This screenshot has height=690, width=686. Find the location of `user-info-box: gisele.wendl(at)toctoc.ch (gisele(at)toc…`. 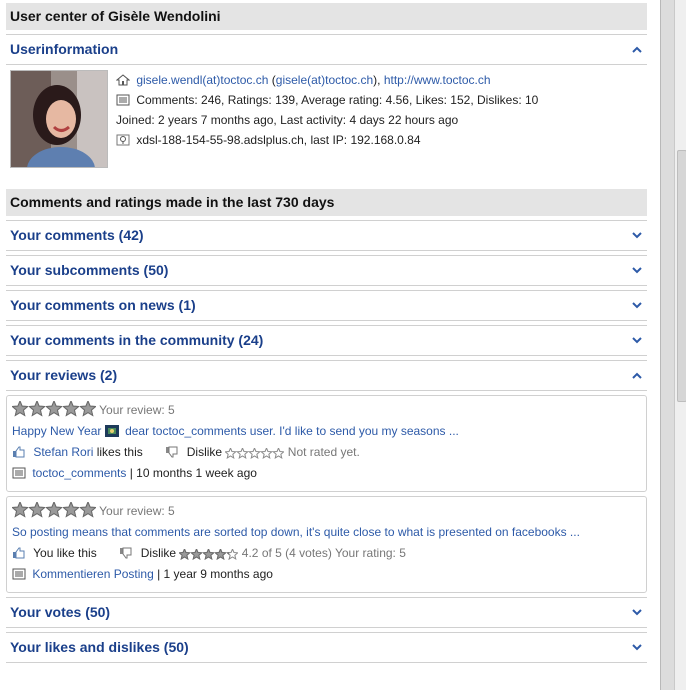

user-info-box: gisele.wendl(at)toctoc.ch (gisele(at)toc… is located at coordinates (326, 120).